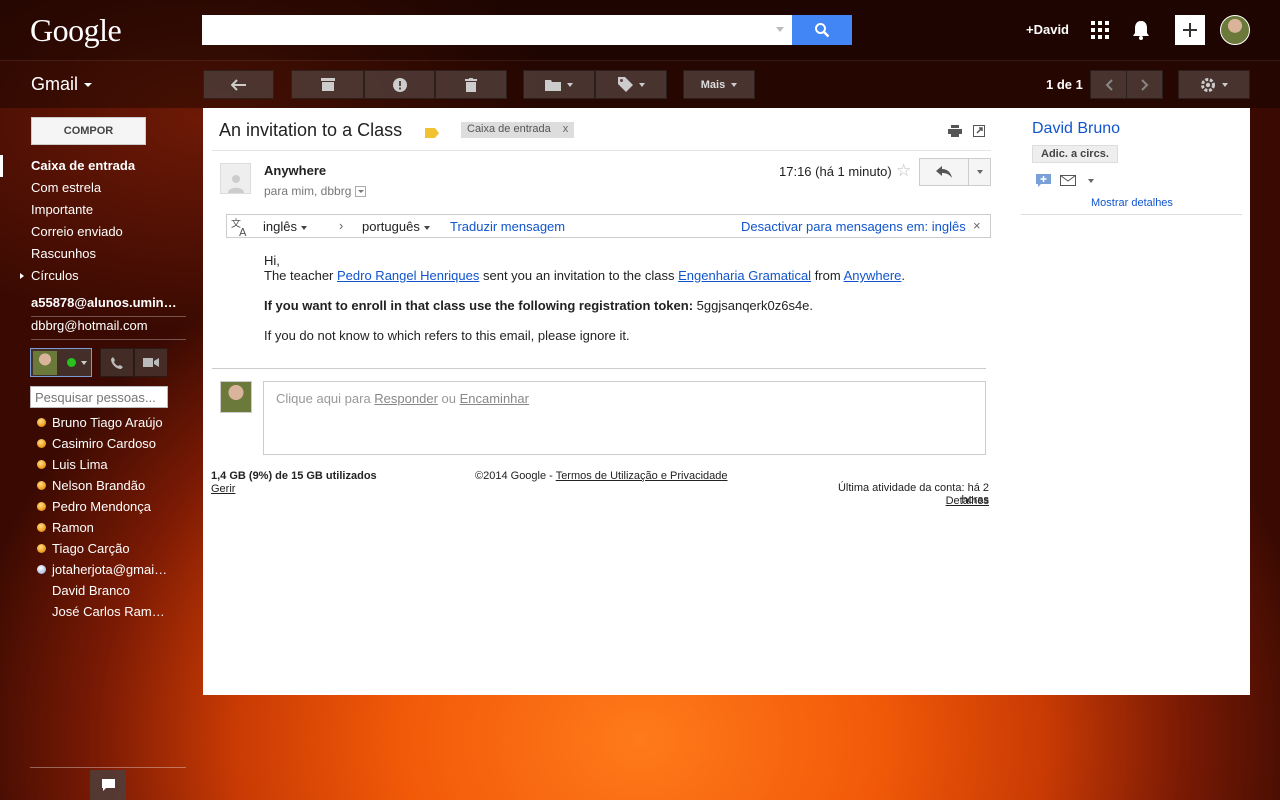 Image resolution: width=1280 pixels, height=800 pixels. Describe the element at coordinates (223, 489) in the screenshot. I see `manage-storage-link: Gerir` at that location.